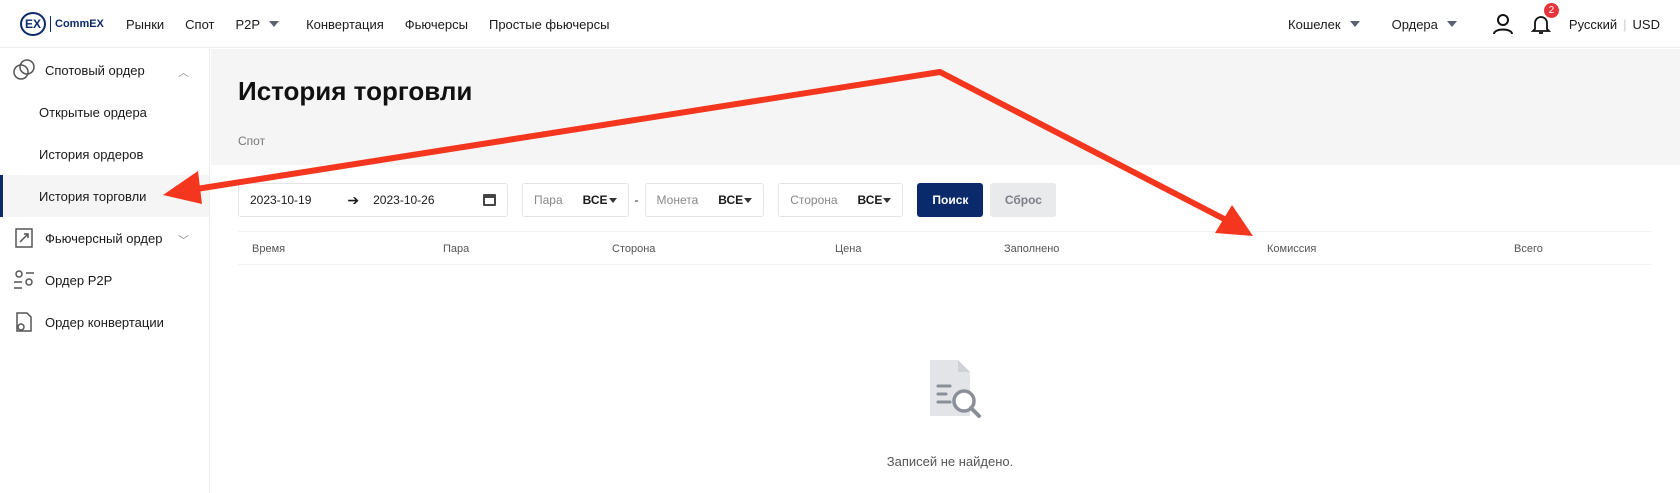  I want to click on nav-p2p-label: P2P, so click(248, 24).